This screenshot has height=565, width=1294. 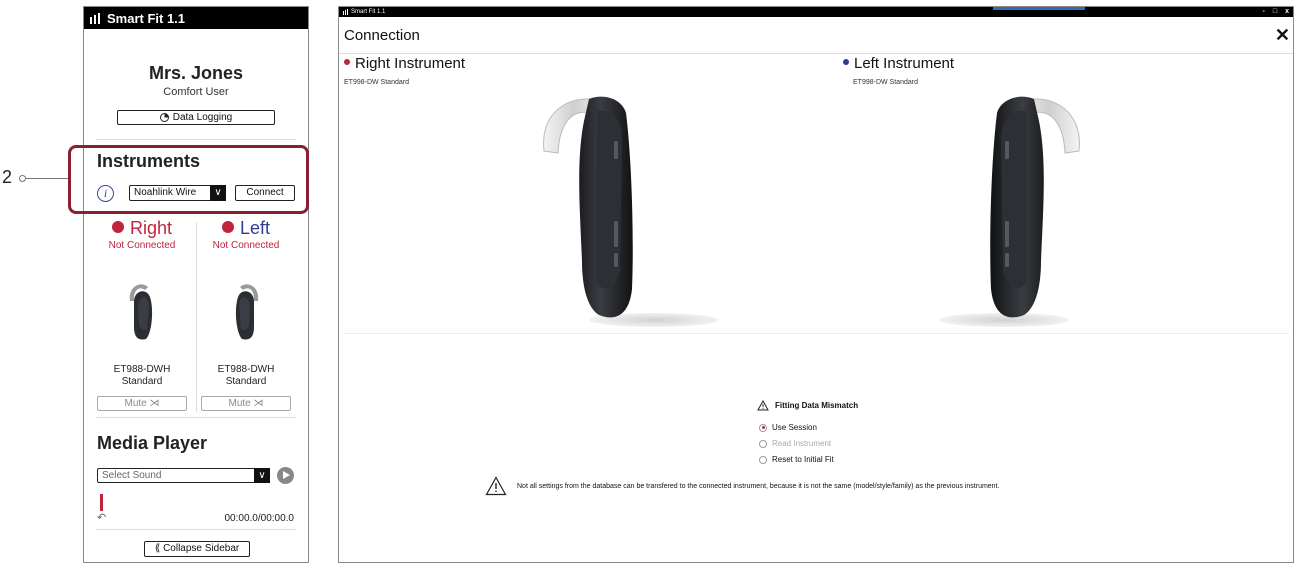 I want to click on double-chevron-left-icon: ⟪, so click(x=157, y=548).